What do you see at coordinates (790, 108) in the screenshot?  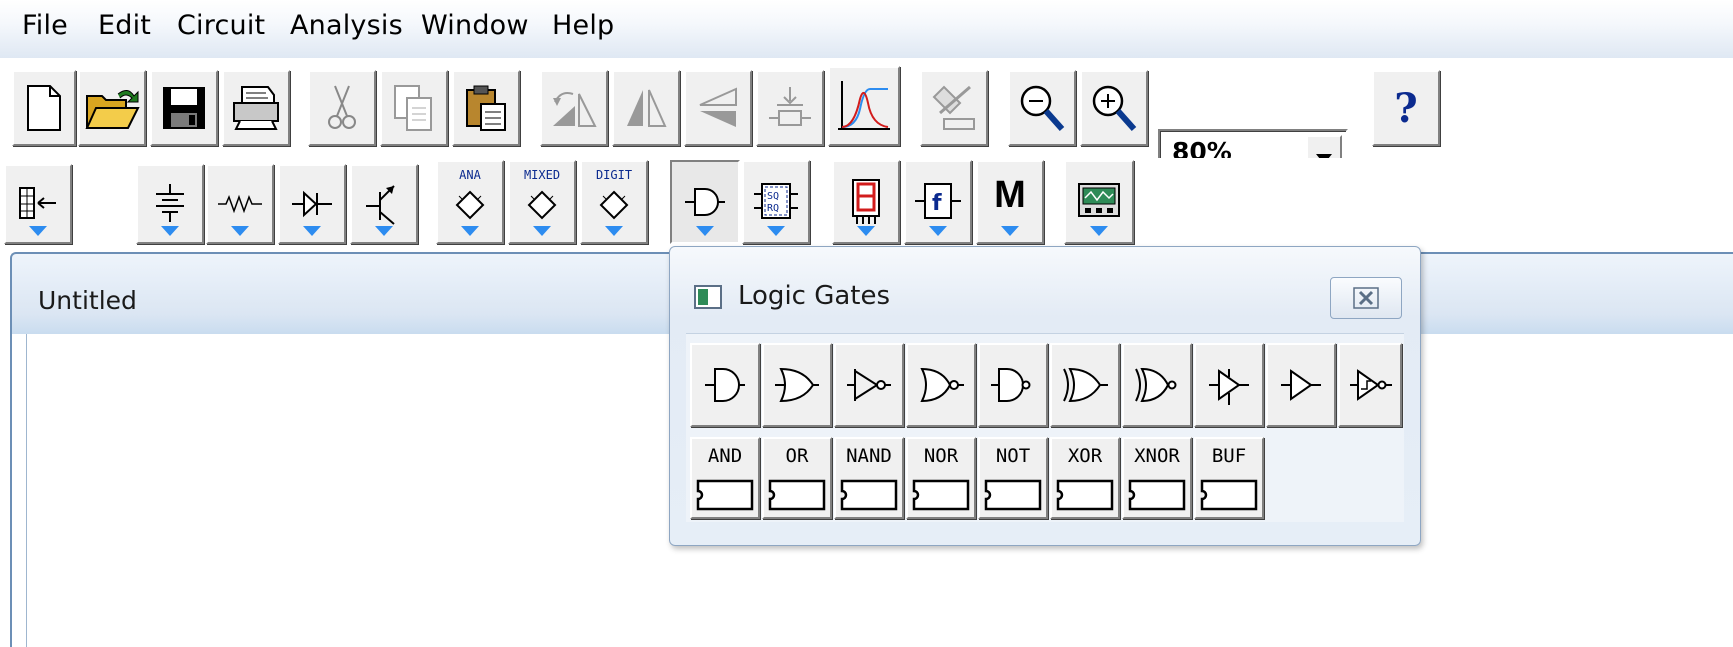 I see `component-properties-button` at bounding box center [790, 108].